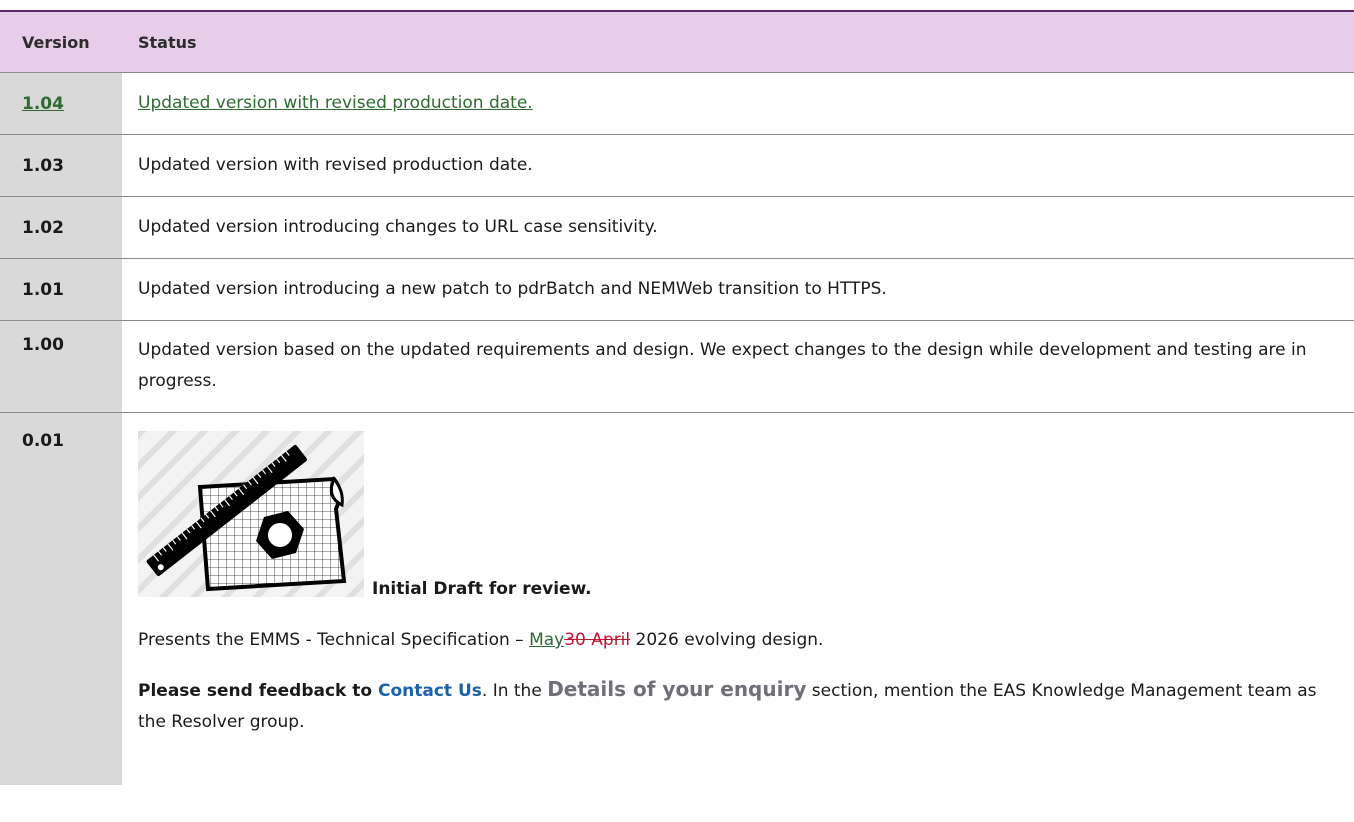 This screenshot has width=1354, height=822. What do you see at coordinates (677, 689) in the screenshot?
I see `details-of-enquiry-label: Details of your enquiry` at bounding box center [677, 689].